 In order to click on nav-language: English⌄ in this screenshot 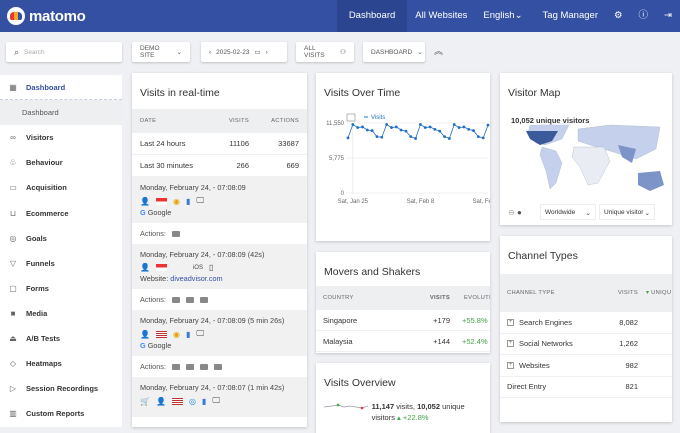, I will do `click(502, 16)`.